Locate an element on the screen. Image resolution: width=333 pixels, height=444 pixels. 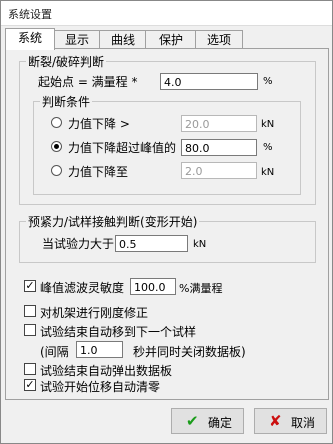
stiffness-checkbox is located at coordinates (30, 311).